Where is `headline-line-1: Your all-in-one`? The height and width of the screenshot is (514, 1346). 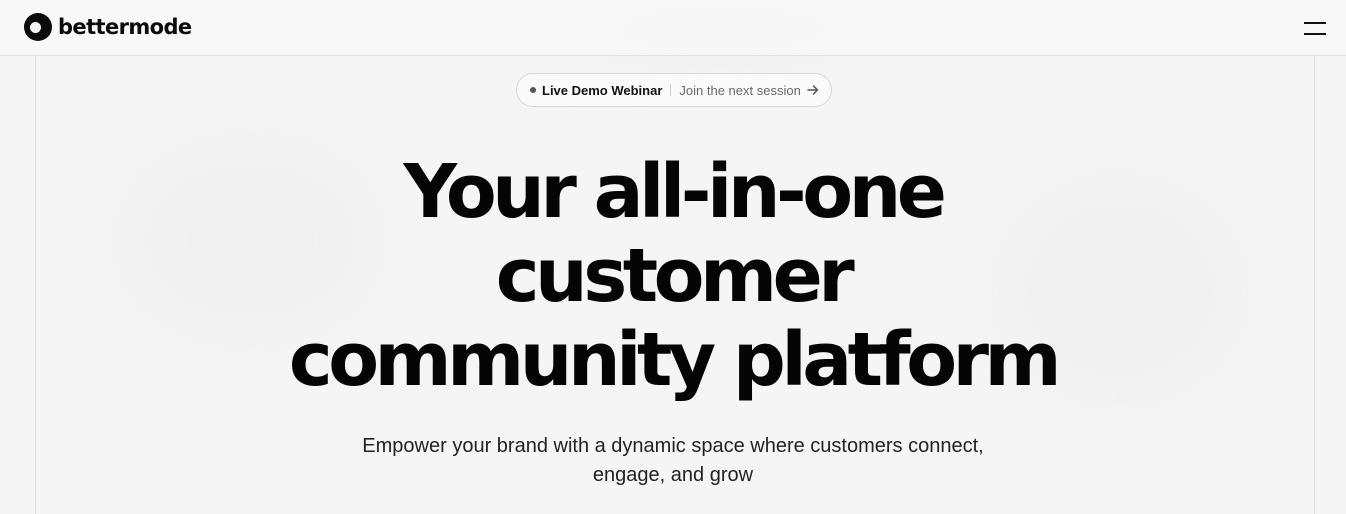
headline-line-1: Your all-in-one is located at coordinates (675, 192).